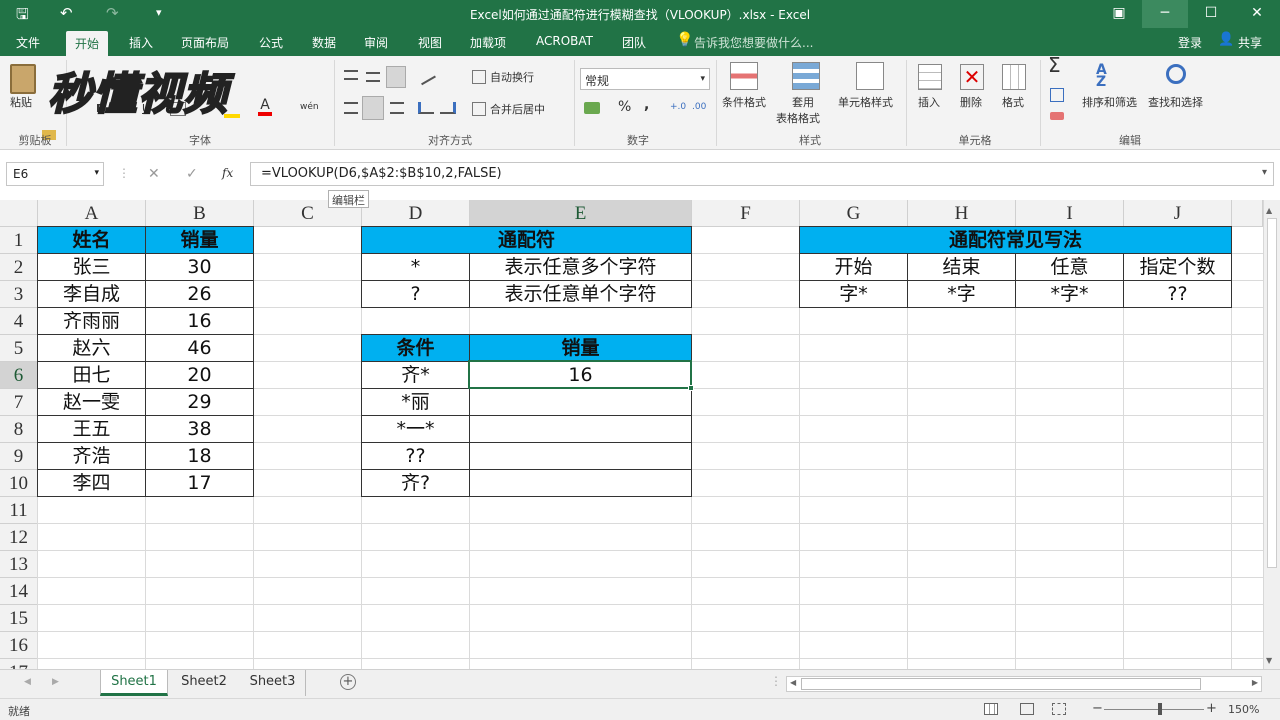 This screenshot has width=1280, height=720. What do you see at coordinates (1264, 172) in the screenshot?
I see `expand-formula-icon: ▾` at bounding box center [1264, 172].